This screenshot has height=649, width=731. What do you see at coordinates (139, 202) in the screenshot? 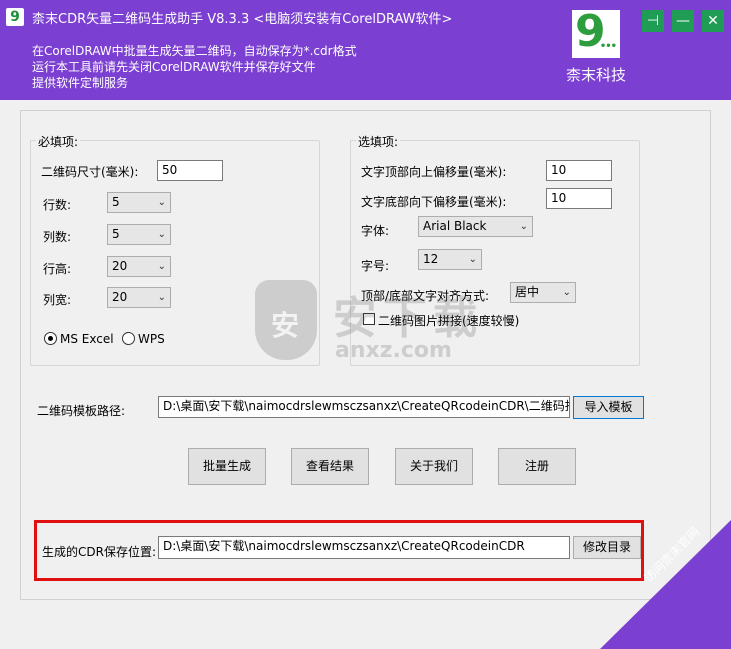
I see `rows-select: 5 ⌄` at bounding box center [139, 202].